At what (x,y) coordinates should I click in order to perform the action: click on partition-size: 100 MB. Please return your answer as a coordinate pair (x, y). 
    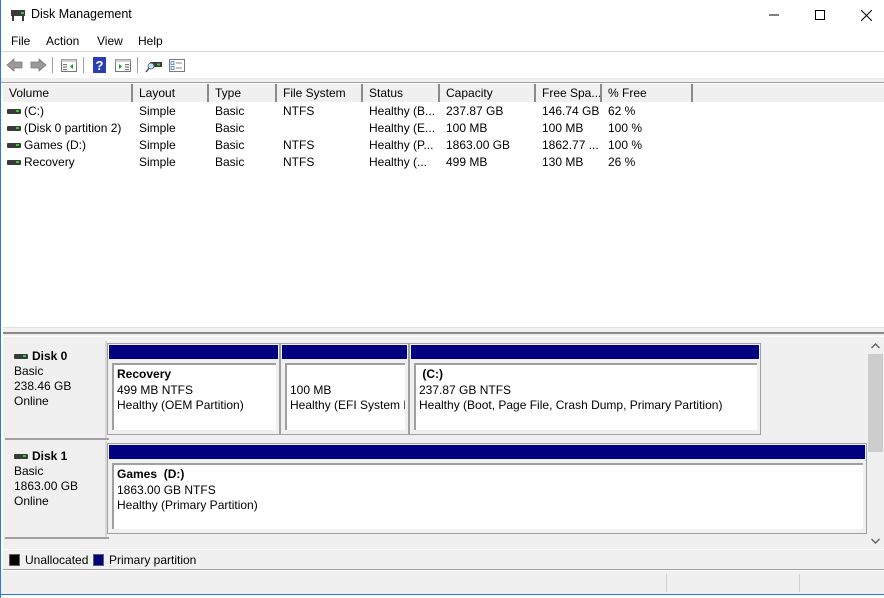
    Looking at the image, I should click on (311, 389).